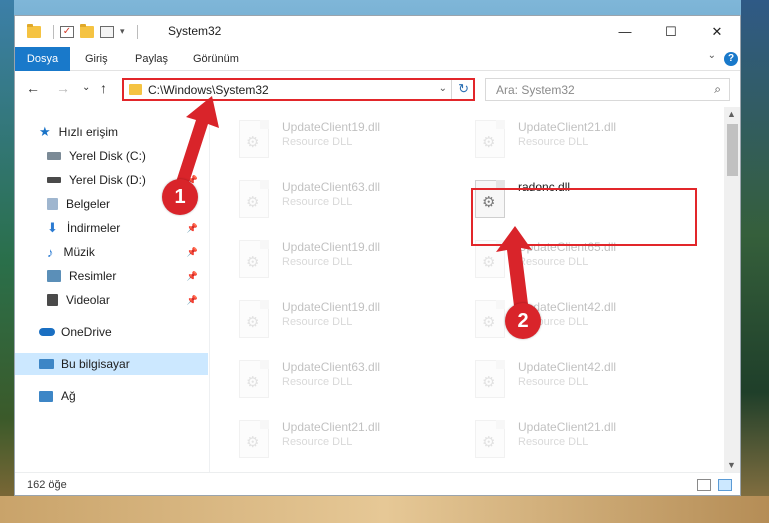 This screenshot has height=523, width=769. What do you see at coordinates (96, 59) in the screenshot?
I see `tab-home: Giriş` at bounding box center [96, 59].